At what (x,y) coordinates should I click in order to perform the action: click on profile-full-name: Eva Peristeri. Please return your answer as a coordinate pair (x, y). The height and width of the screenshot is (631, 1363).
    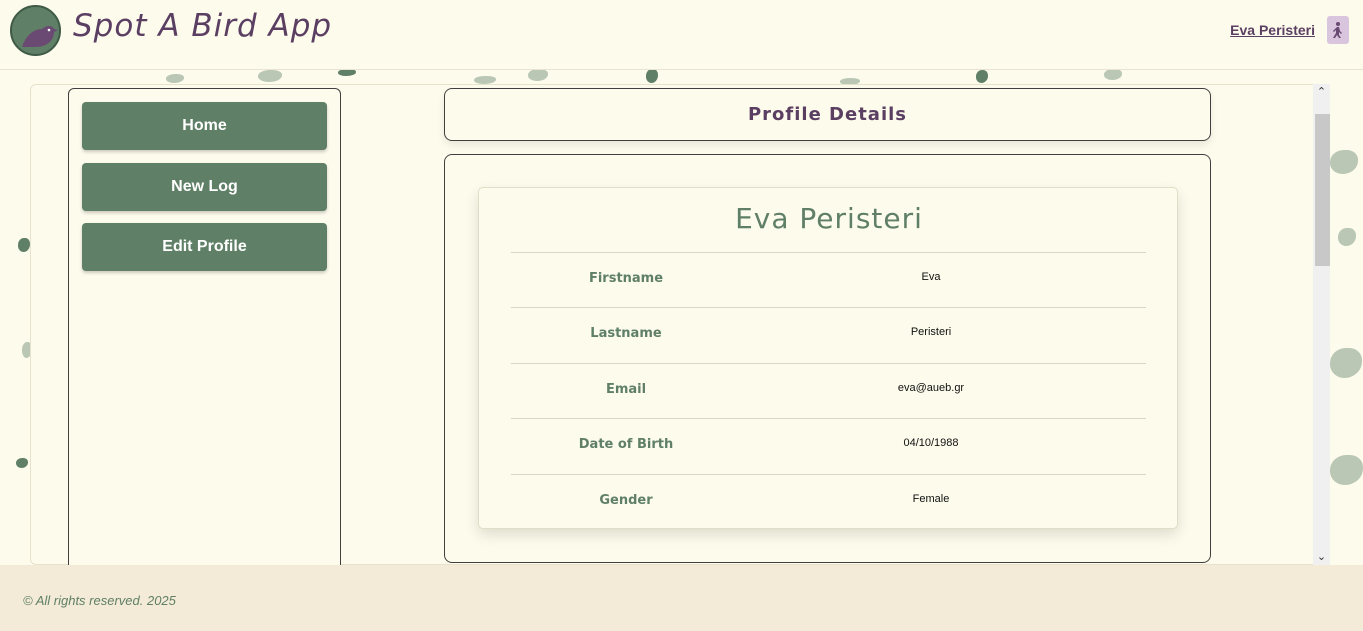
    Looking at the image, I should click on (829, 218).